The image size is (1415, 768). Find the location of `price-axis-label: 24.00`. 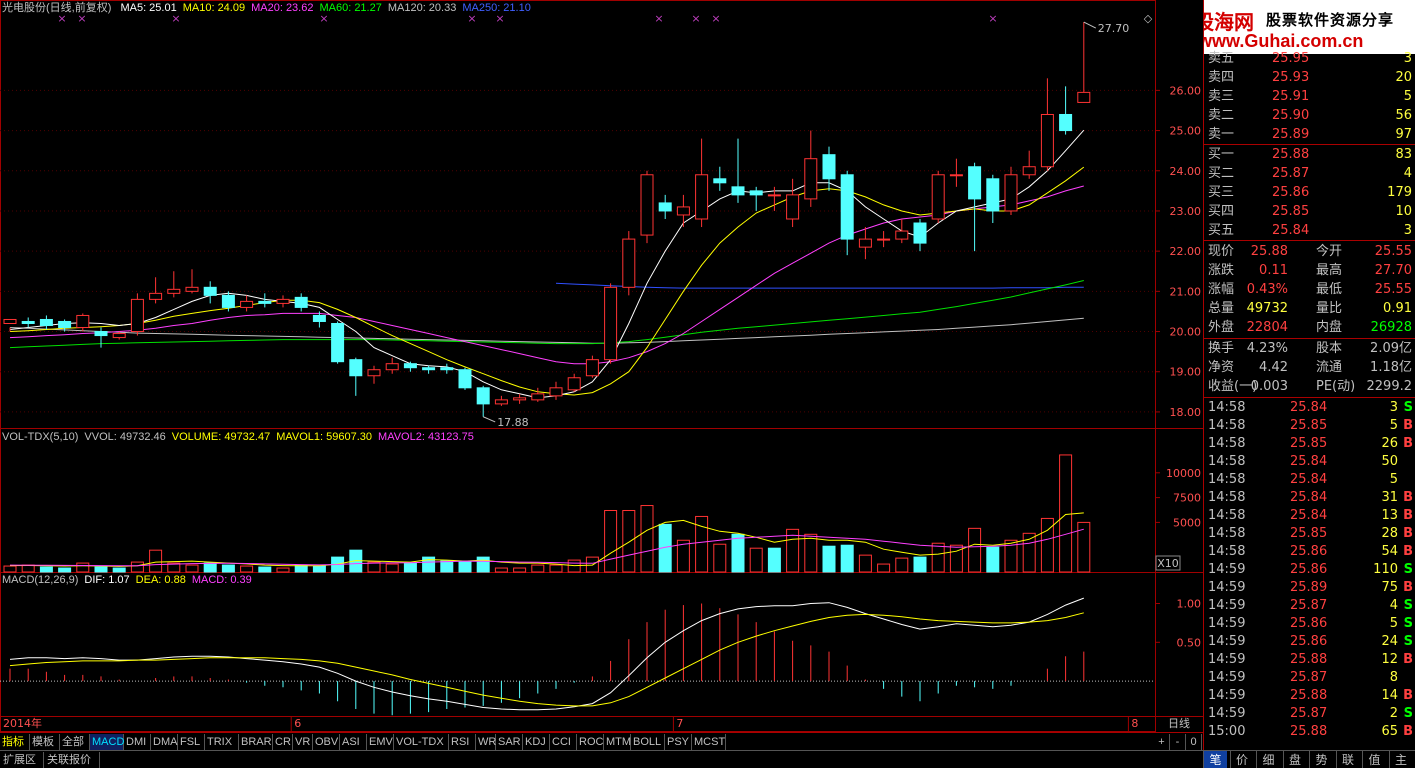

price-axis-label: 24.00 is located at coordinates (1186, 171).